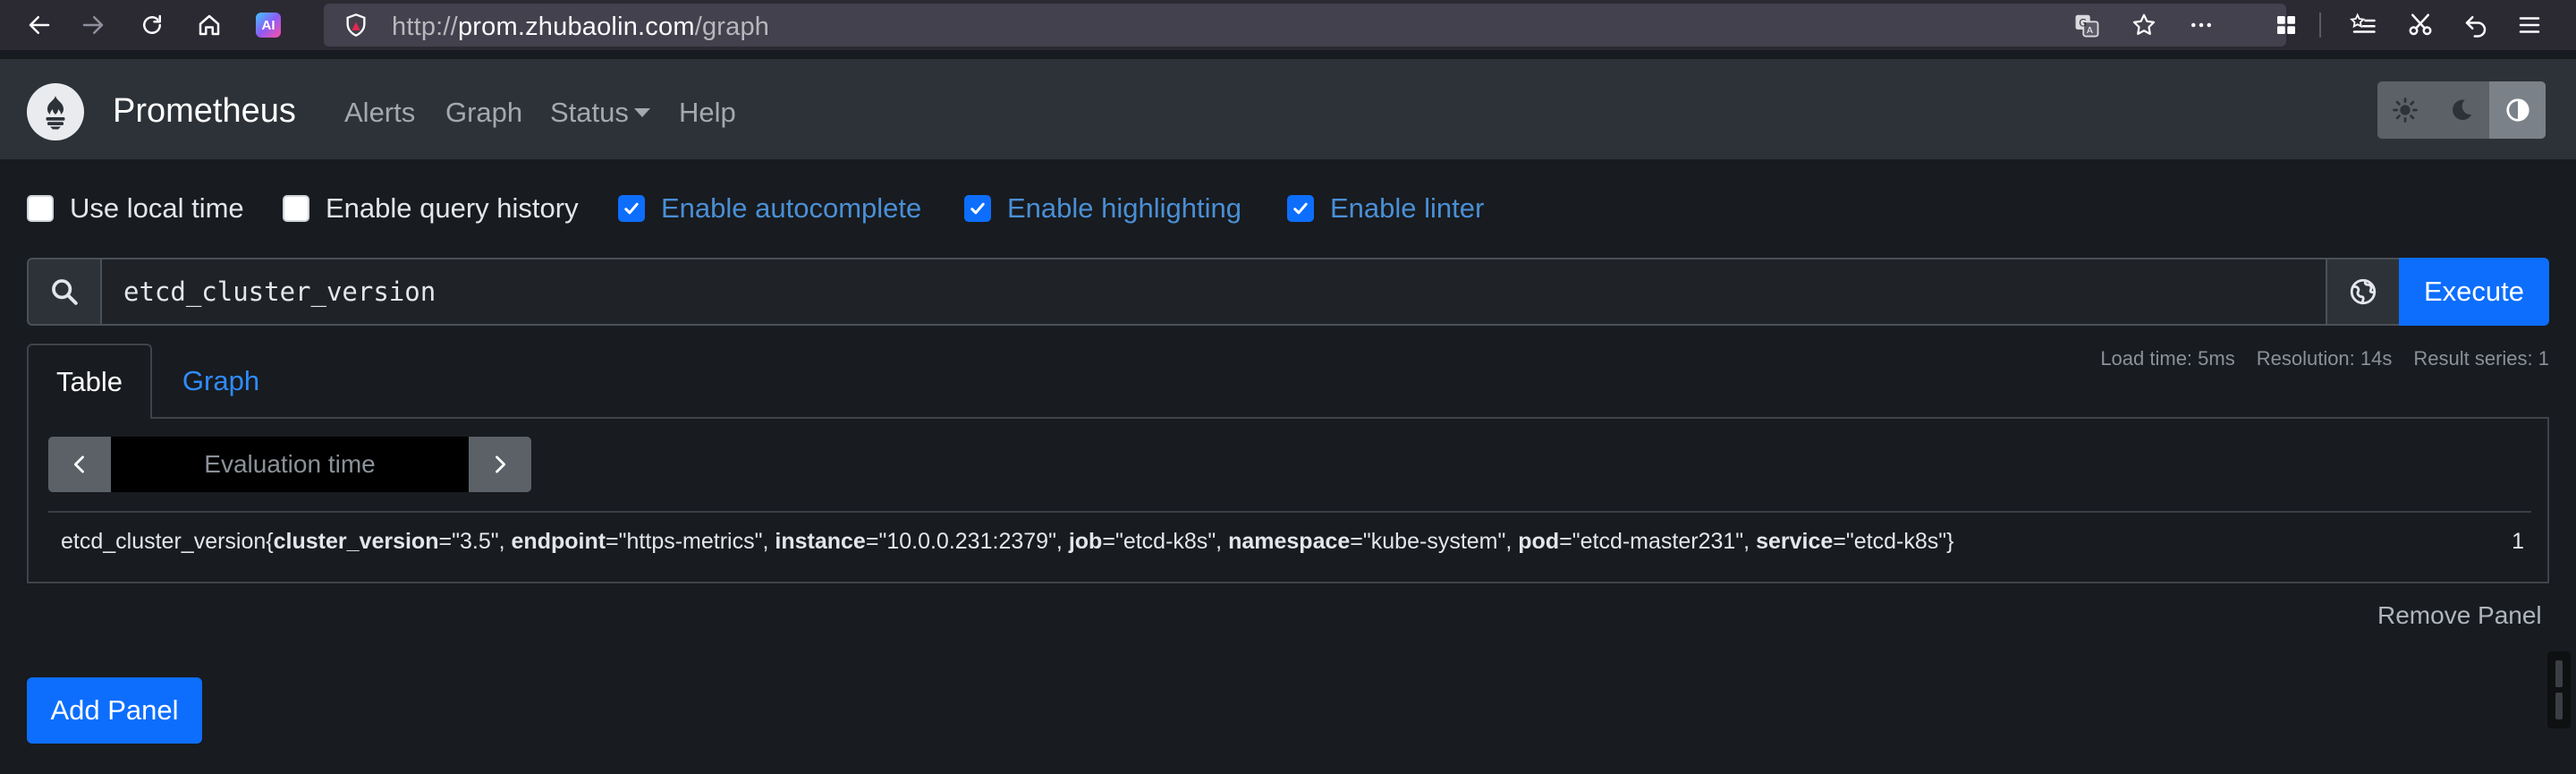 The height and width of the screenshot is (774, 2576). What do you see at coordinates (2083, 23) in the screenshot?
I see `svg-text: G` at bounding box center [2083, 23].